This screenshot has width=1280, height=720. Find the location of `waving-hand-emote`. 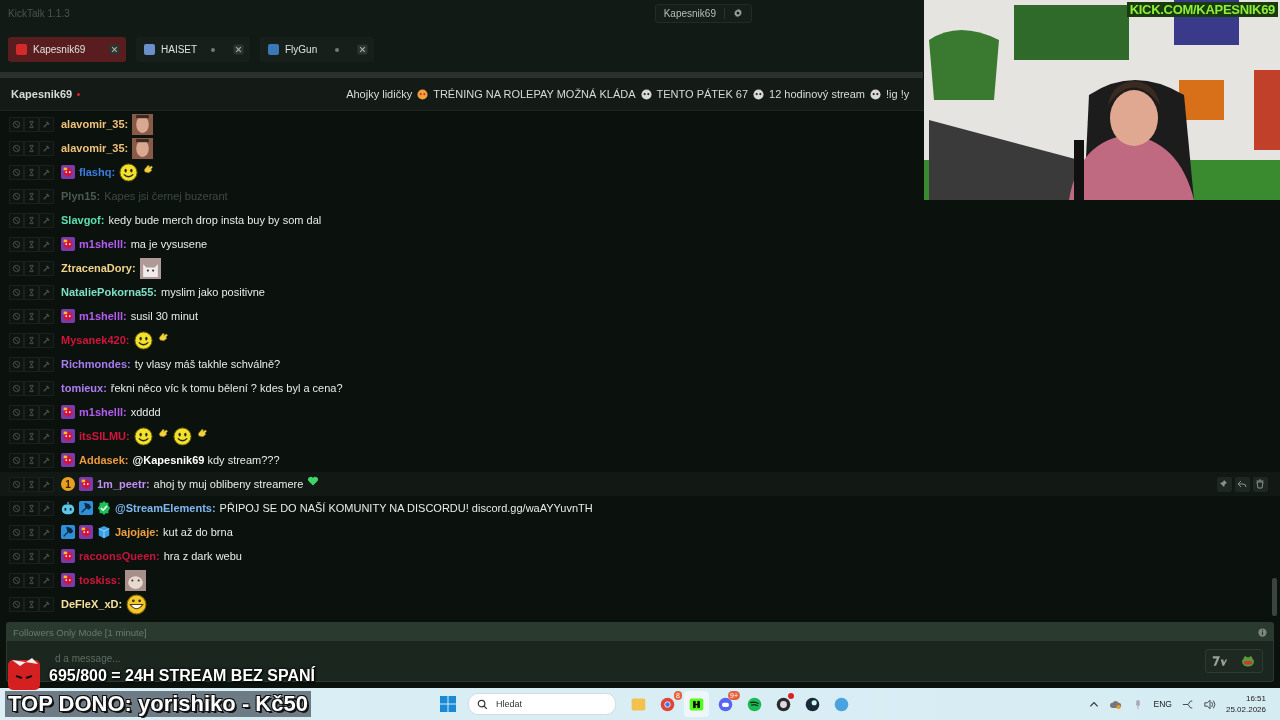

waving-hand-emote is located at coordinates (162, 433).